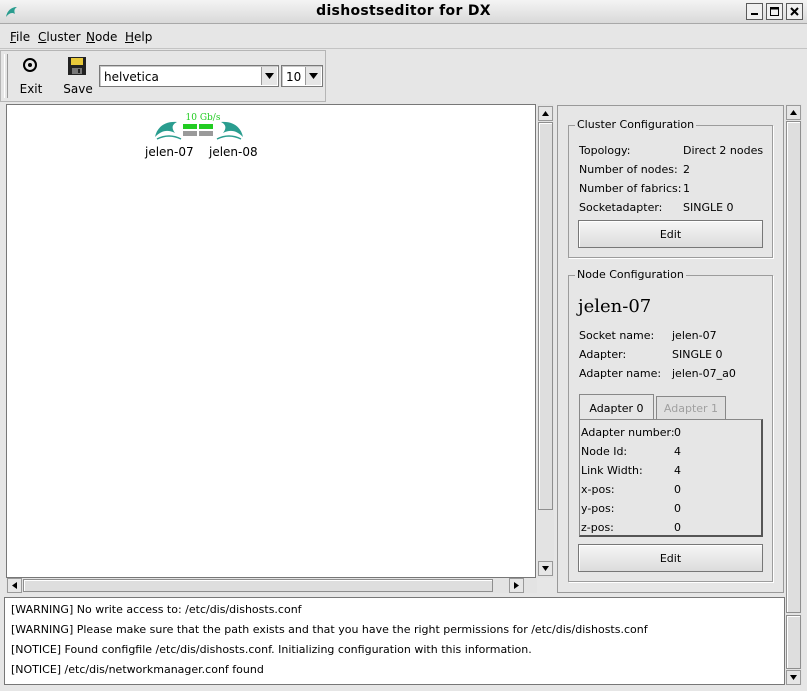 This screenshot has height=691, width=807. Describe the element at coordinates (90, 37) in the screenshot. I see `menu-node-mnemonic: N` at that location.